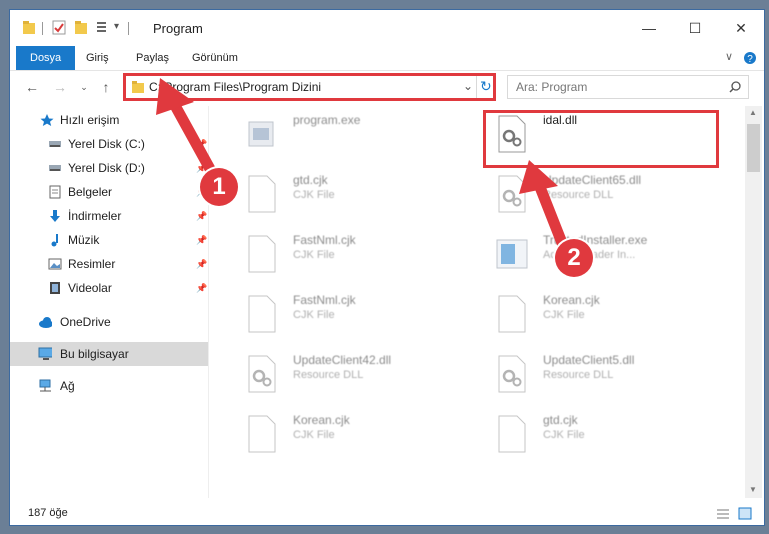  What do you see at coordinates (219, 187) in the screenshot?
I see `step-badge-1: 1` at bounding box center [219, 187].